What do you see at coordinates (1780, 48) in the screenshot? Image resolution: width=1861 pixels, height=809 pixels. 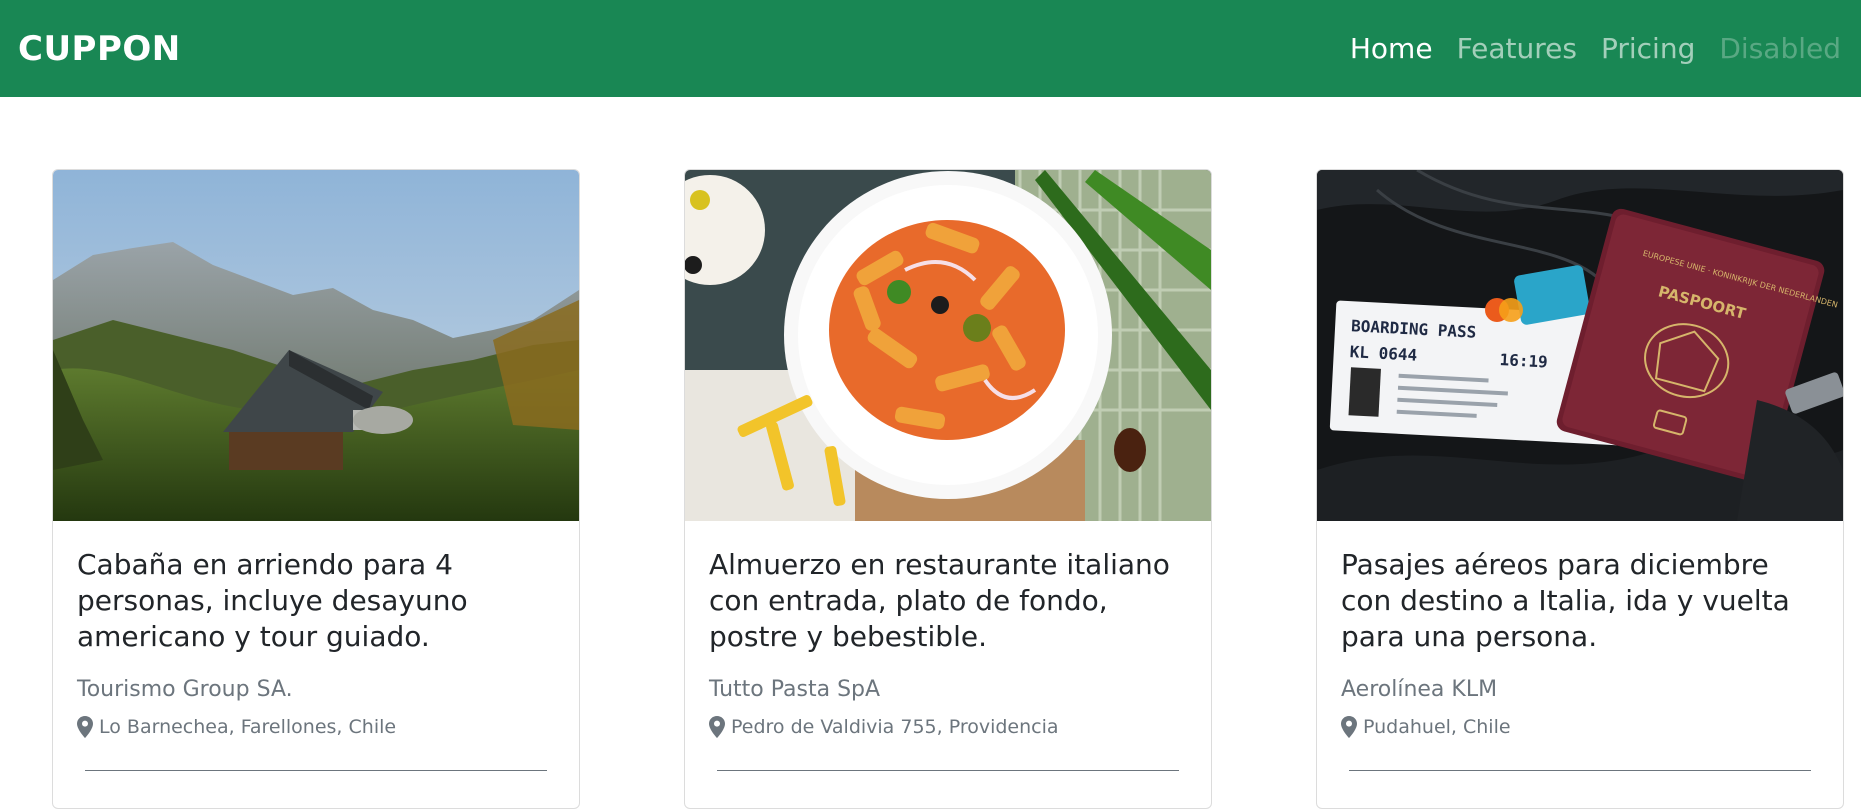 I see `nav-link-disabled: Disabled` at bounding box center [1780, 48].